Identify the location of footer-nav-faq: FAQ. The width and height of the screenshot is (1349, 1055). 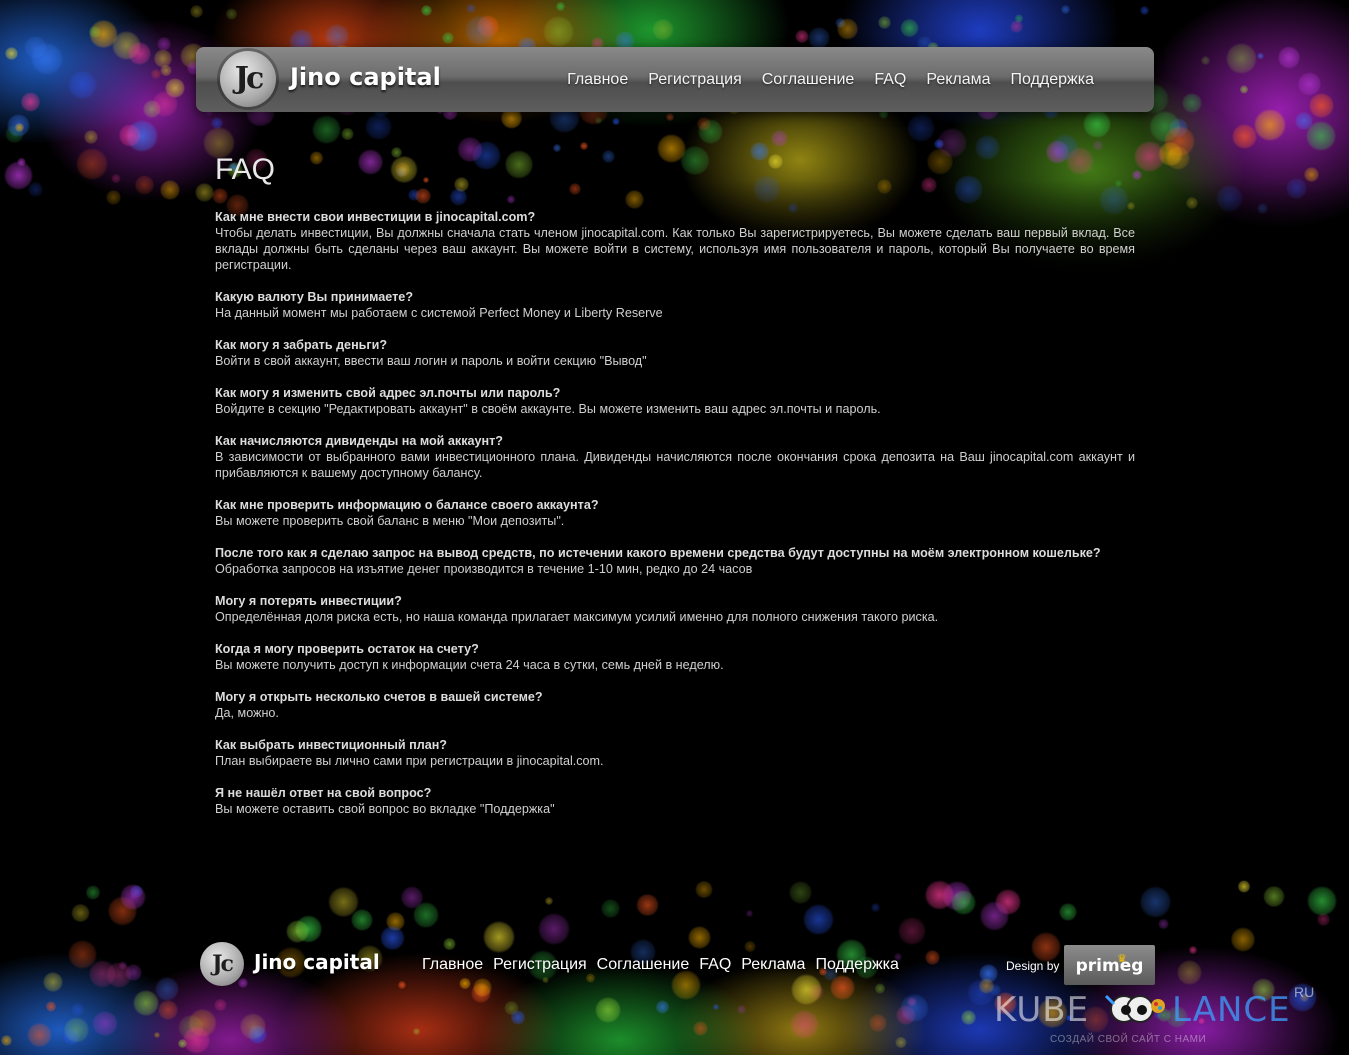
(715, 965).